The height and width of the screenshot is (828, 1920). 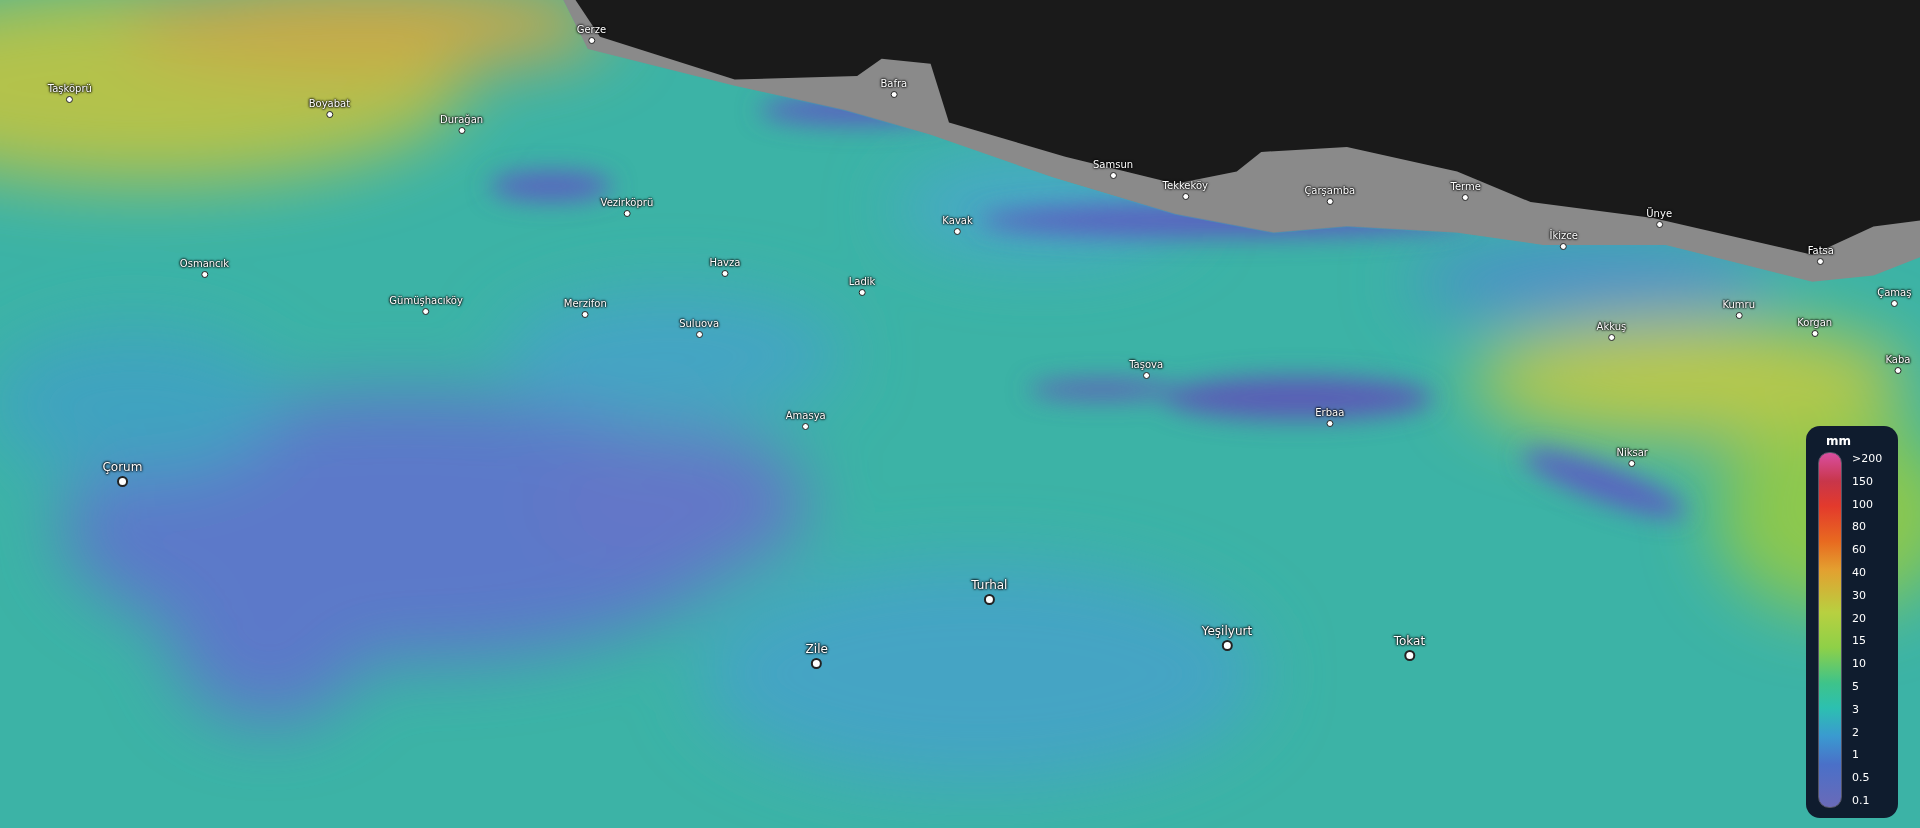 I want to click on scale-label: 15, so click(x=1859, y=641).